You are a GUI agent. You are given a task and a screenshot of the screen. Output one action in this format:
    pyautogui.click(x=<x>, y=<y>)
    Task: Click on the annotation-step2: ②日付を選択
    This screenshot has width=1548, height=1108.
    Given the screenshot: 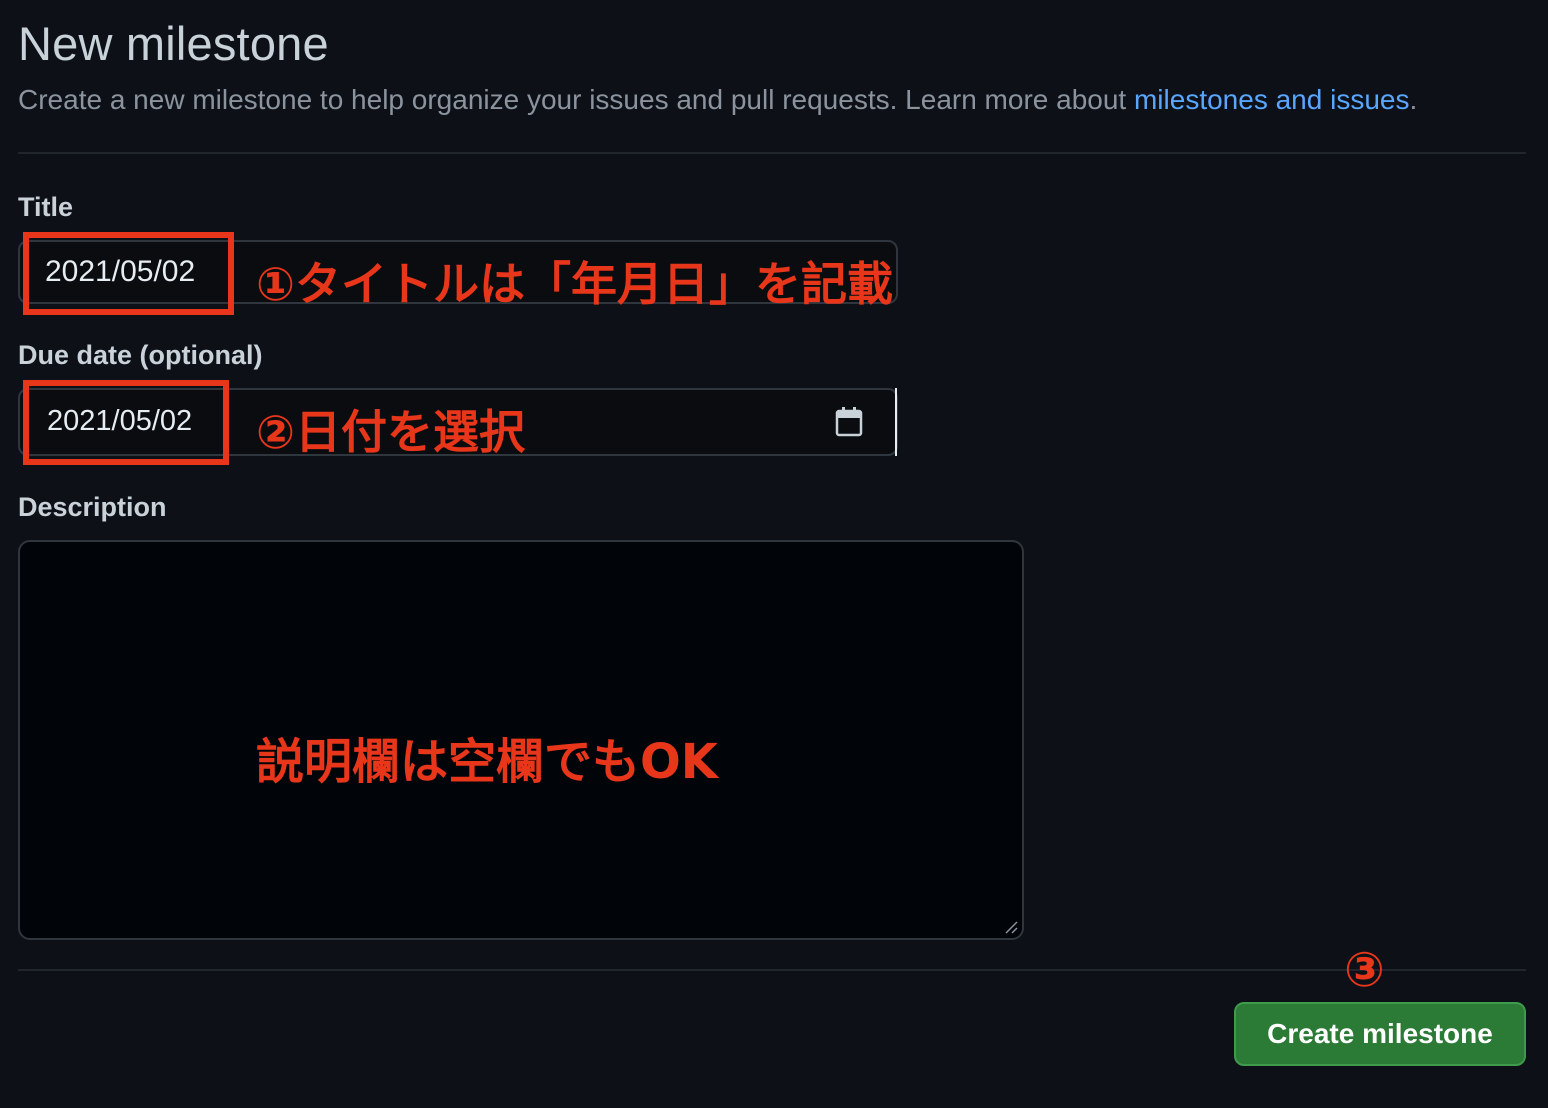 What is the action you would take?
    pyautogui.click(x=390, y=432)
    